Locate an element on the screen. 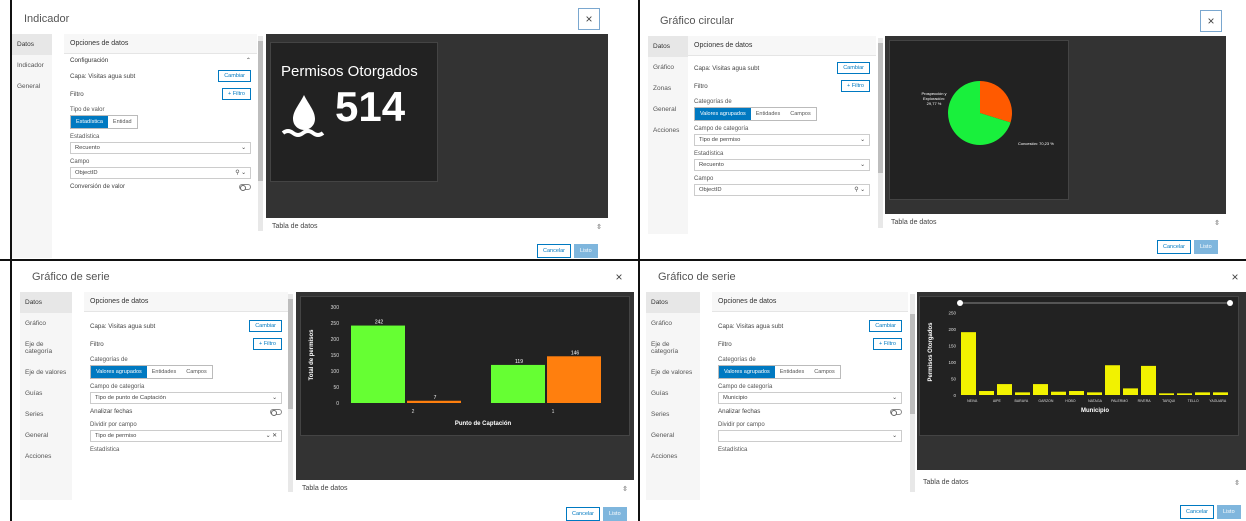 This screenshot has width=1246, height=521. statistic-option: Estadística is located at coordinates (89, 122).